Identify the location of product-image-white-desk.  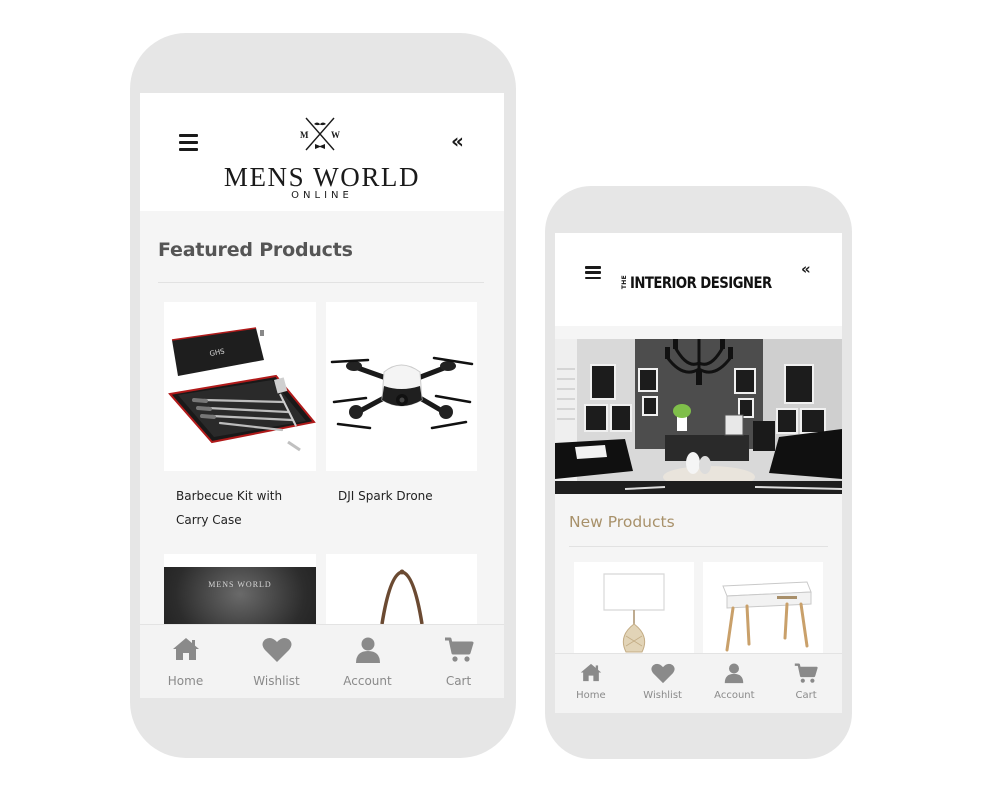
(763, 609).